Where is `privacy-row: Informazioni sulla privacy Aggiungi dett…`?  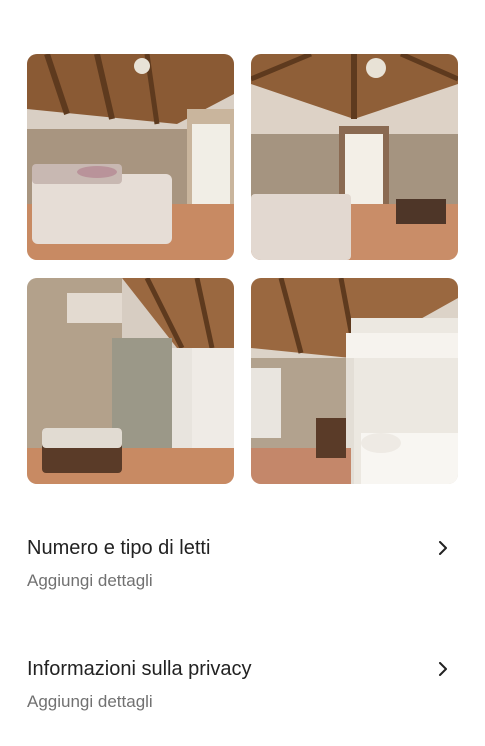
privacy-row: Informazioni sulla privacy Aggiungi dett… is located at coordinates (242, 701).